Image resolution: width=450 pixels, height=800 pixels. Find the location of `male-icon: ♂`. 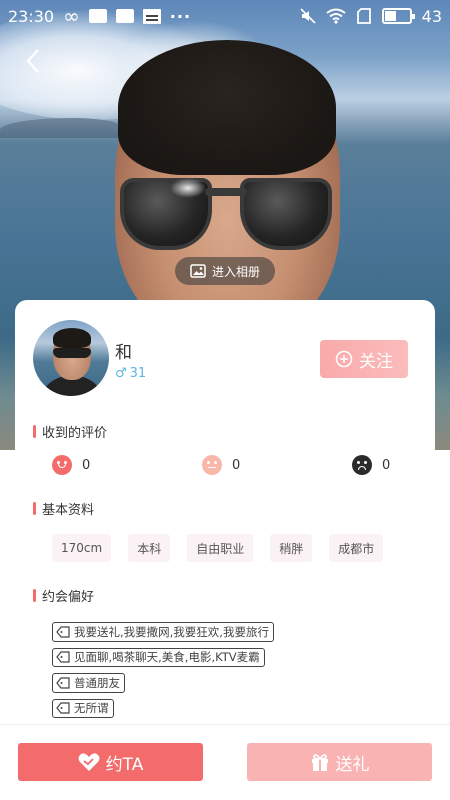

male-icon: ♂ is located at coordinates (121, 373).